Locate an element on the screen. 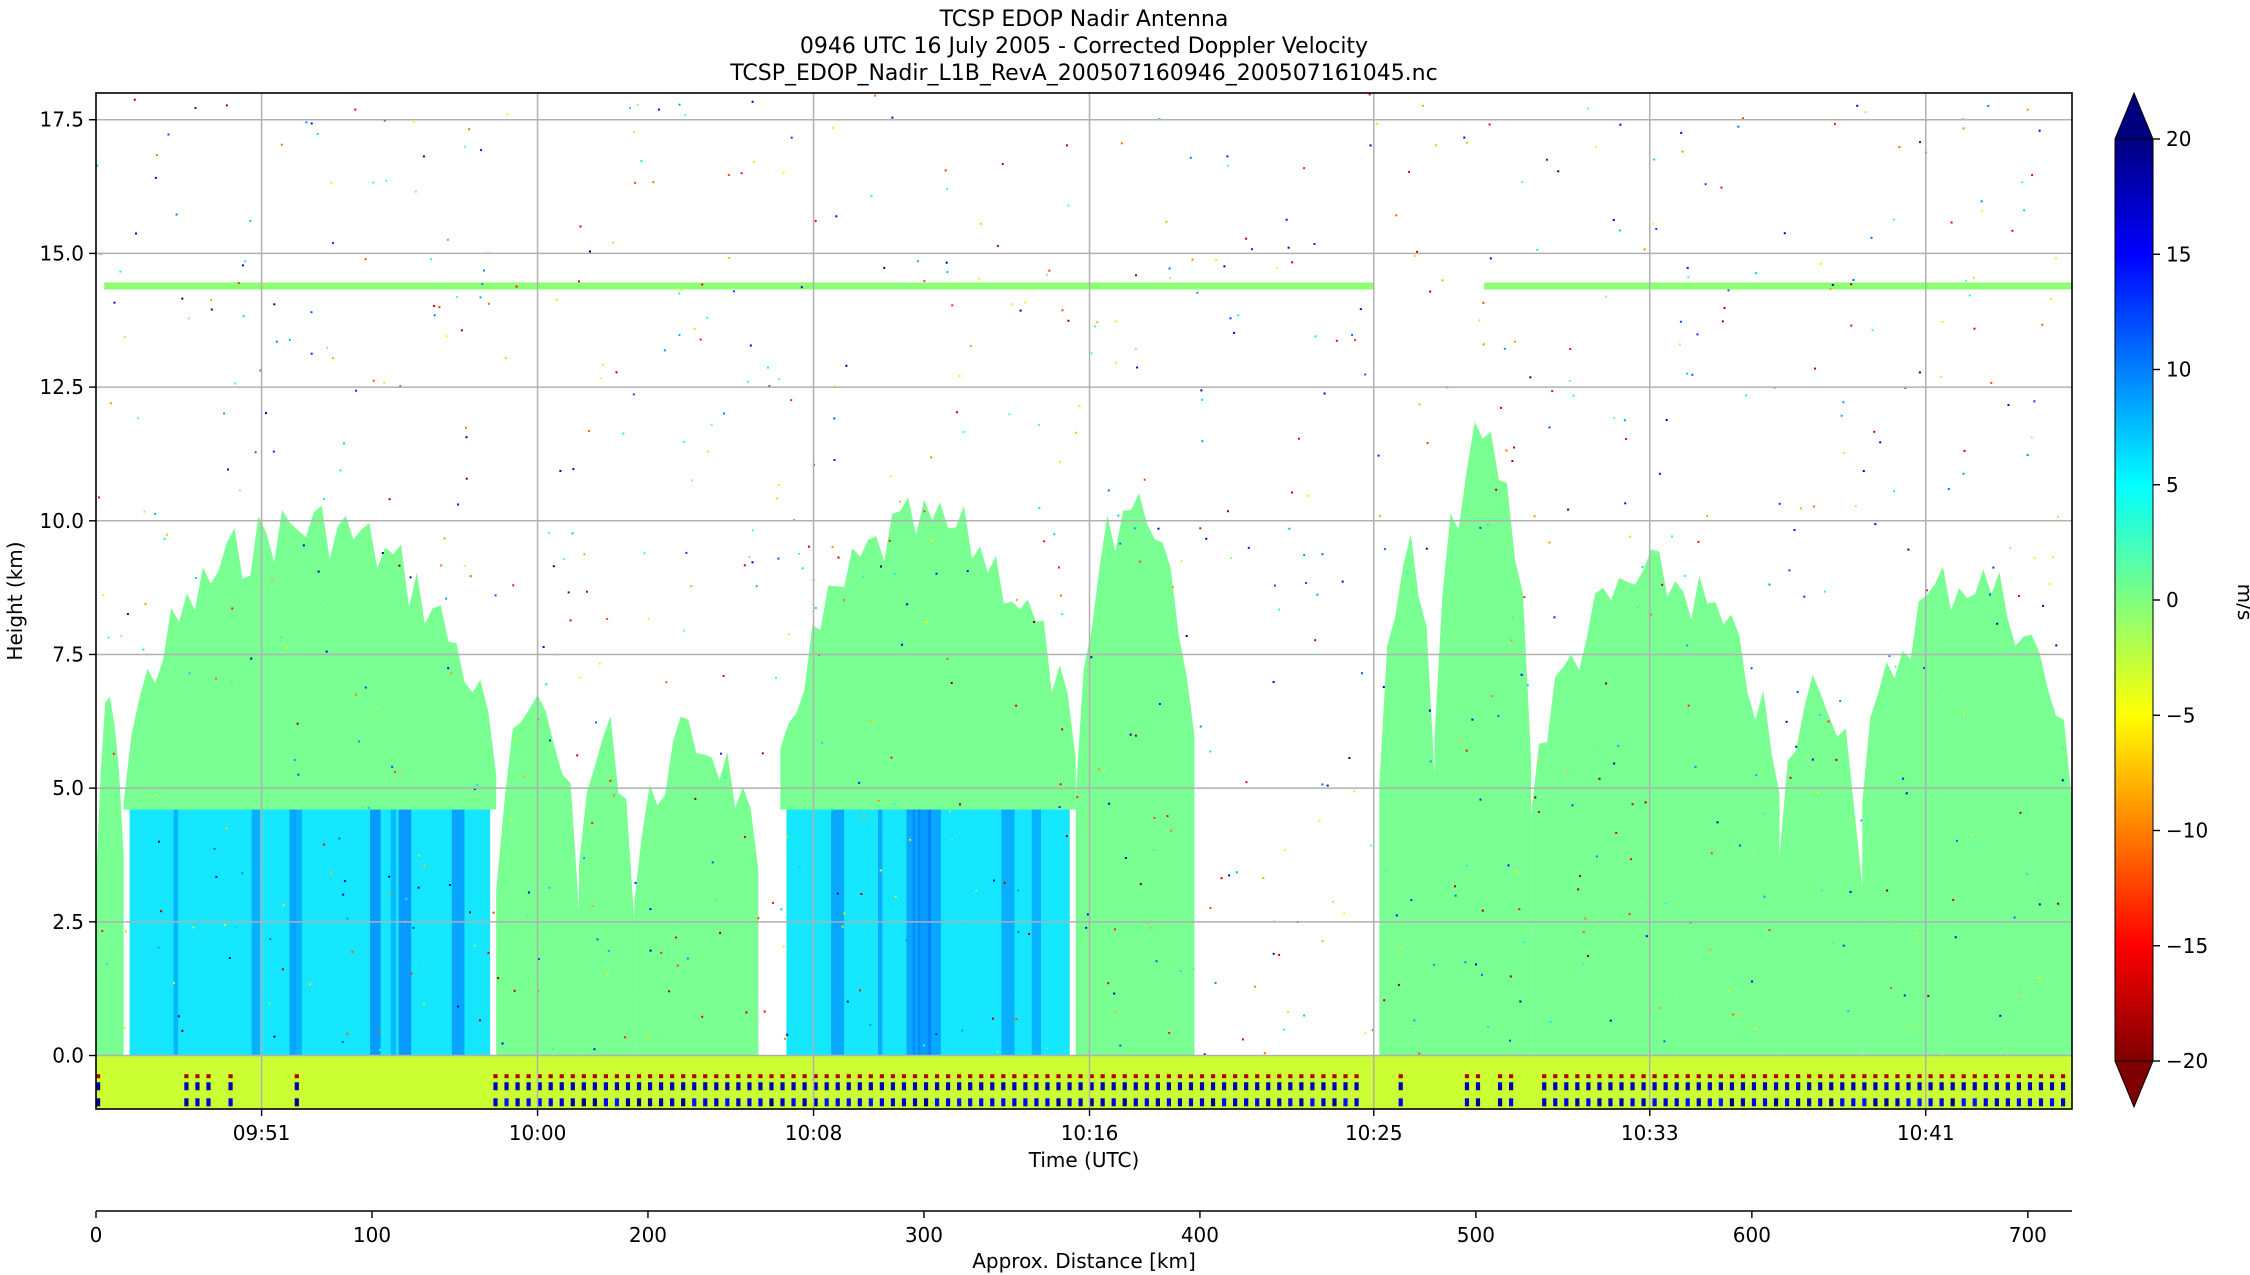 Image resolution: width=2250 pixels, height=1275 pixels. x-tick-label: 10:33 is located at coordinates (1650, 1133).